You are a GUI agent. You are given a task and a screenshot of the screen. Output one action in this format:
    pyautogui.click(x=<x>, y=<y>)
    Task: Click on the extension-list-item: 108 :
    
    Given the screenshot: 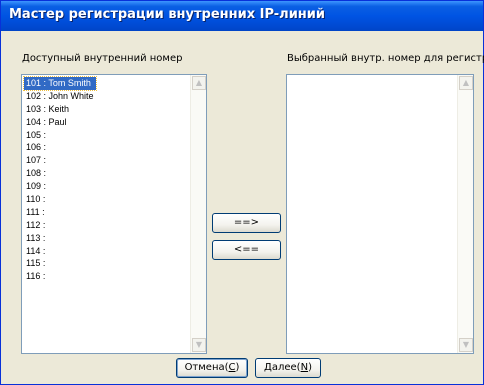 What is the action you would take?
    pyautogui.click(x=60, y=173)
    